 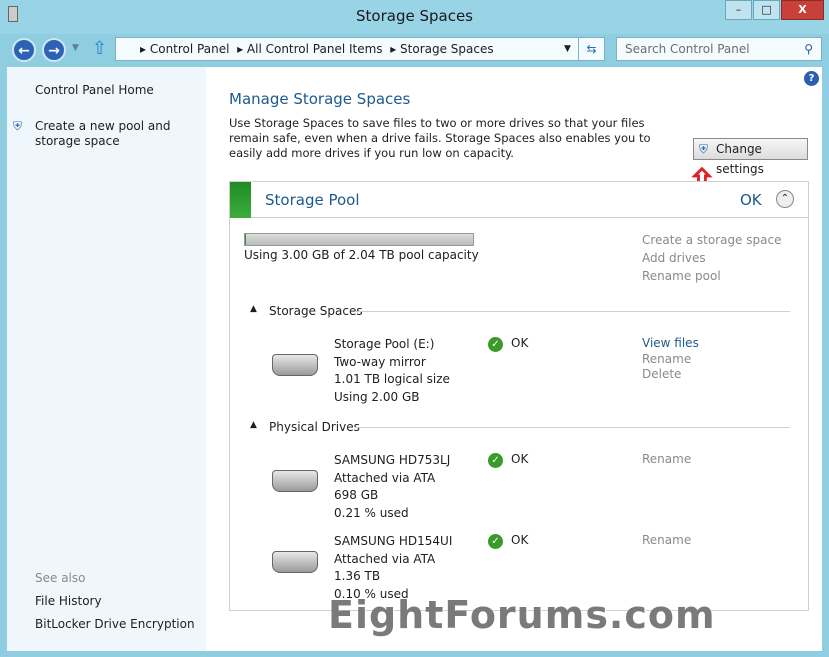 I want to click on drive-usage: 0.21 % used, so click(x=371, y=512).